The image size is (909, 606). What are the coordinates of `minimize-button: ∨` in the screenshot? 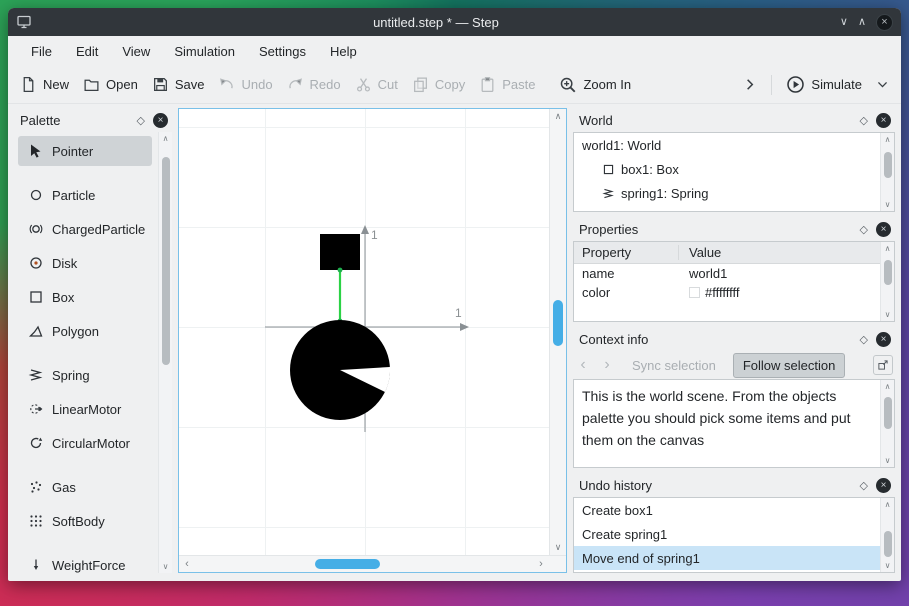 It's located at (844, 22).